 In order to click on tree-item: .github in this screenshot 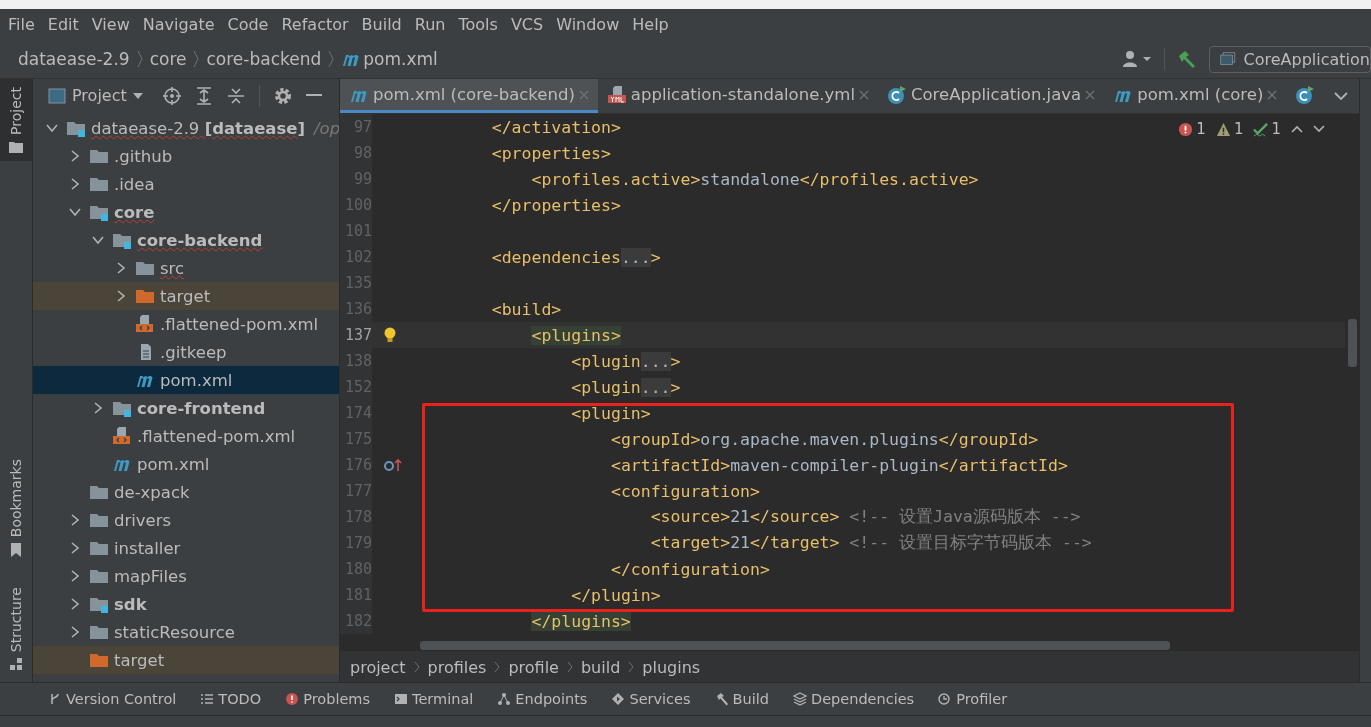, I will do `click(186, 156)`.